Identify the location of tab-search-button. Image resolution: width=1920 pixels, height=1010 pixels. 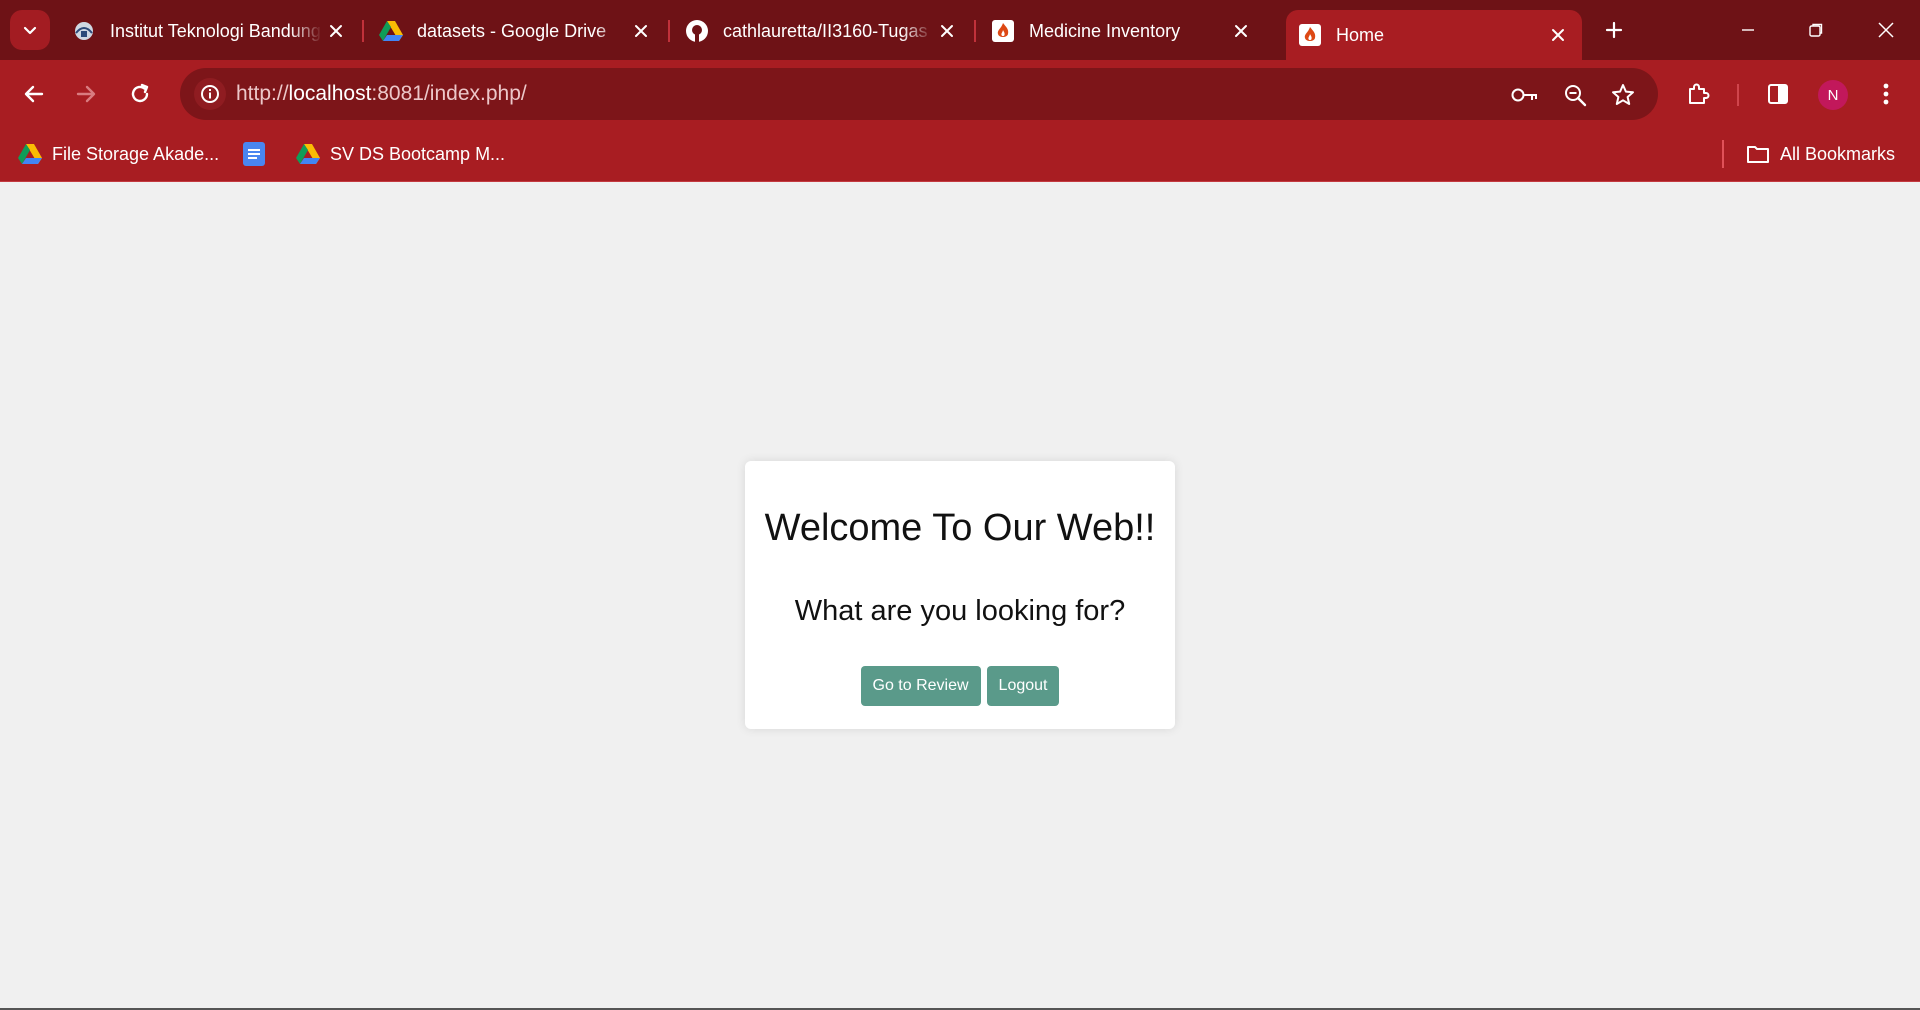
(30, 30).